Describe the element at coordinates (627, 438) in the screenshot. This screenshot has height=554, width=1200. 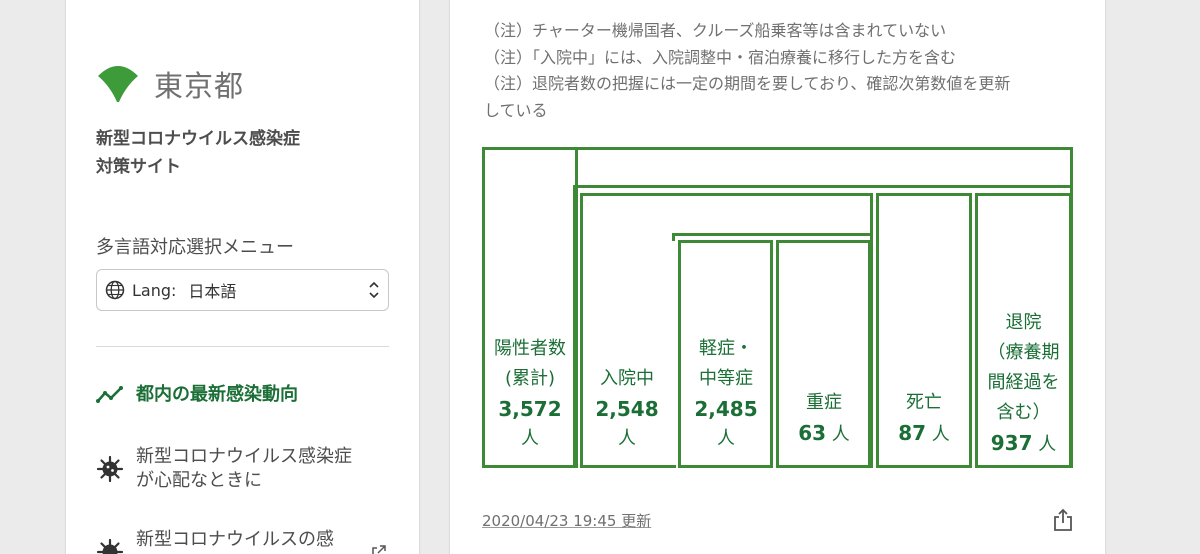
I see `unit-hospitalized: 人` at that location.